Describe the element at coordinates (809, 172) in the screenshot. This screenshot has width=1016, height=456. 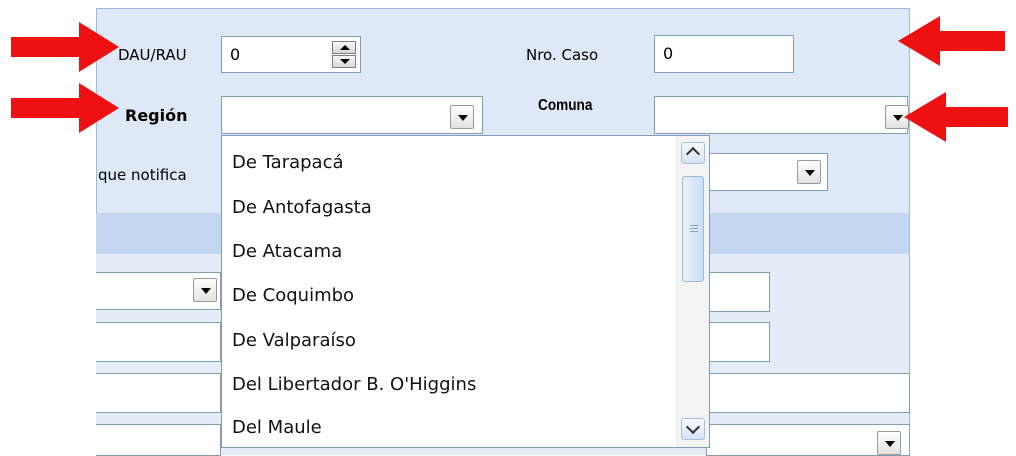
I see `notifica-dropdown-arrow-icon` at that location.